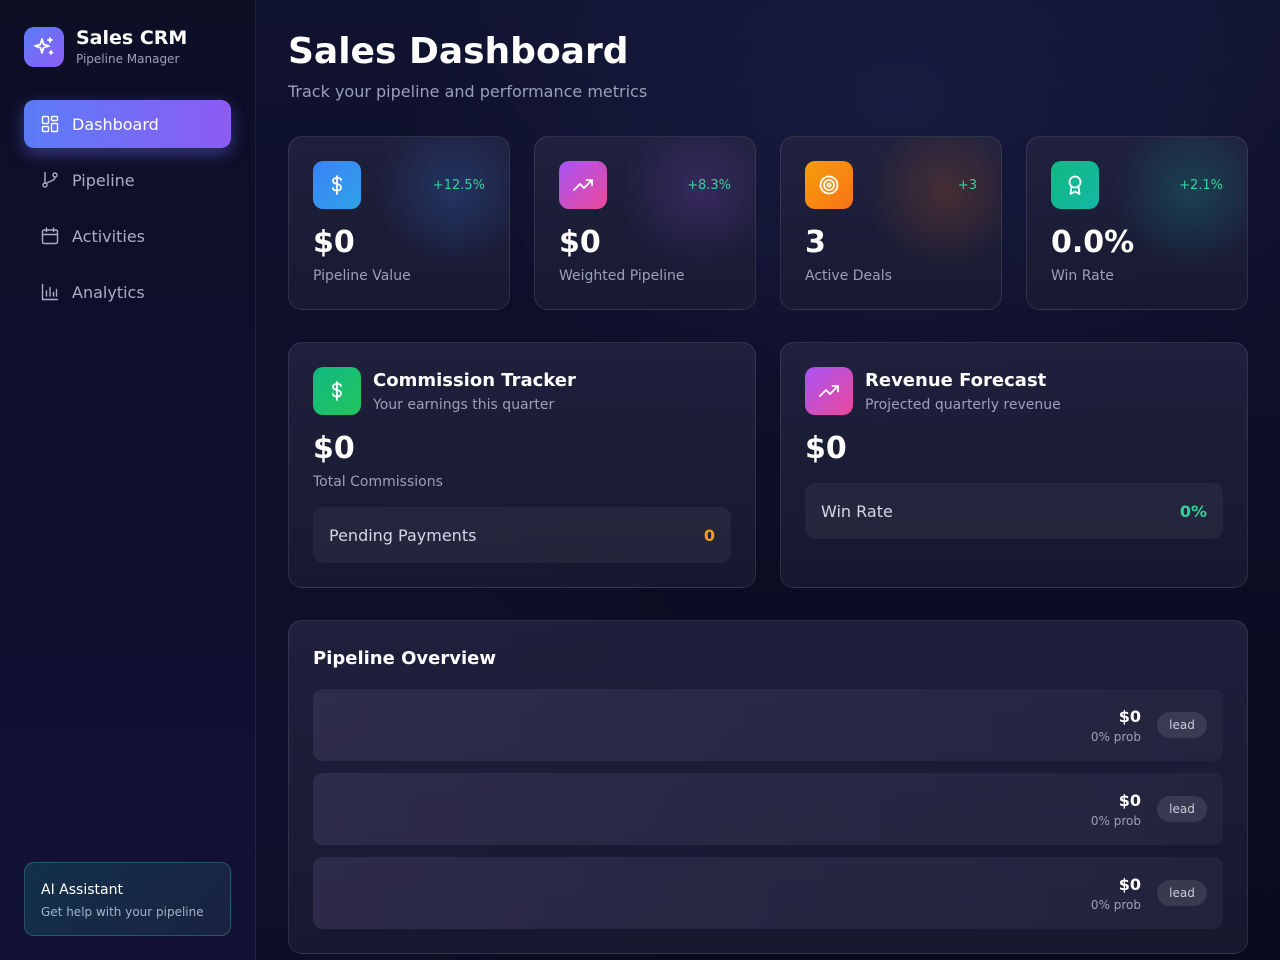 The image size is (1280, 960). What do you see at coordinates (1093, 242) in the screenshot?
I see `stat-value: 0.0%` at bounding box center [1093, 242].